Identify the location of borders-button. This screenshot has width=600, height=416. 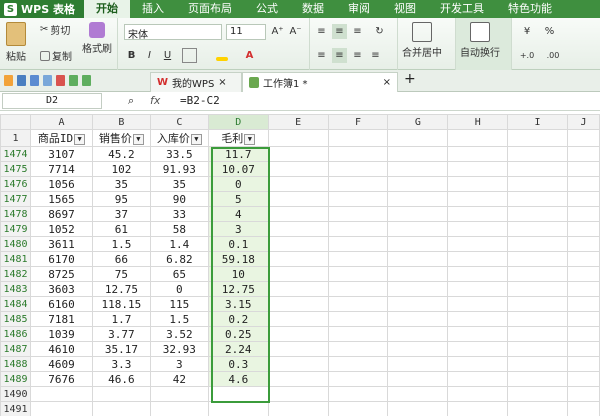
(189, 55).